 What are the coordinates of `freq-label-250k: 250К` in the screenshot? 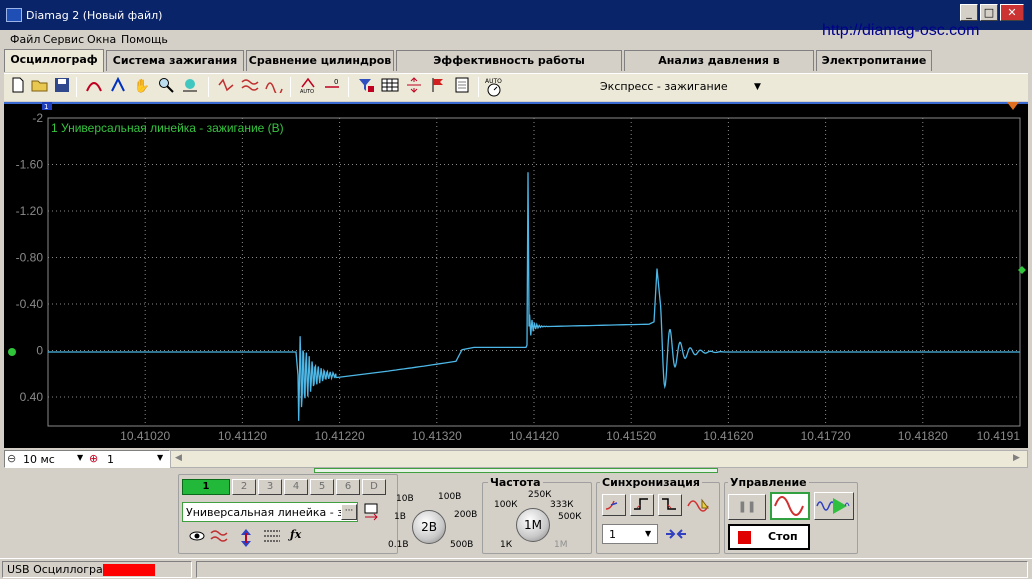 It's located at (540, 495).